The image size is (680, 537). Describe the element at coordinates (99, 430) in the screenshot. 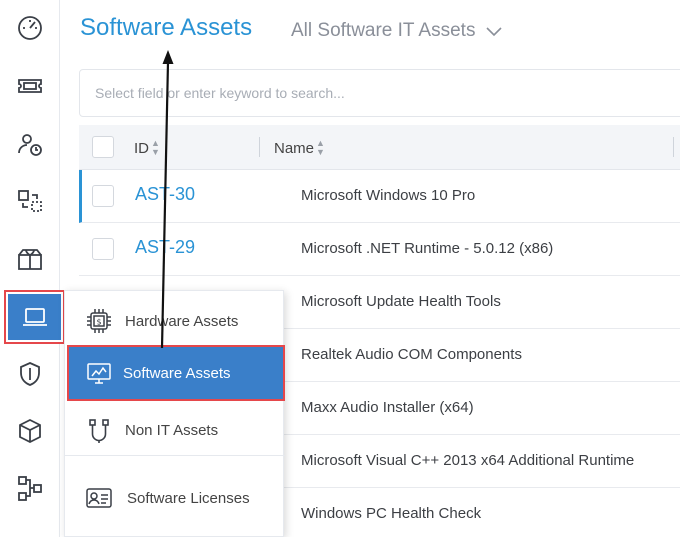

I see `cable-plug-icon` at that location.